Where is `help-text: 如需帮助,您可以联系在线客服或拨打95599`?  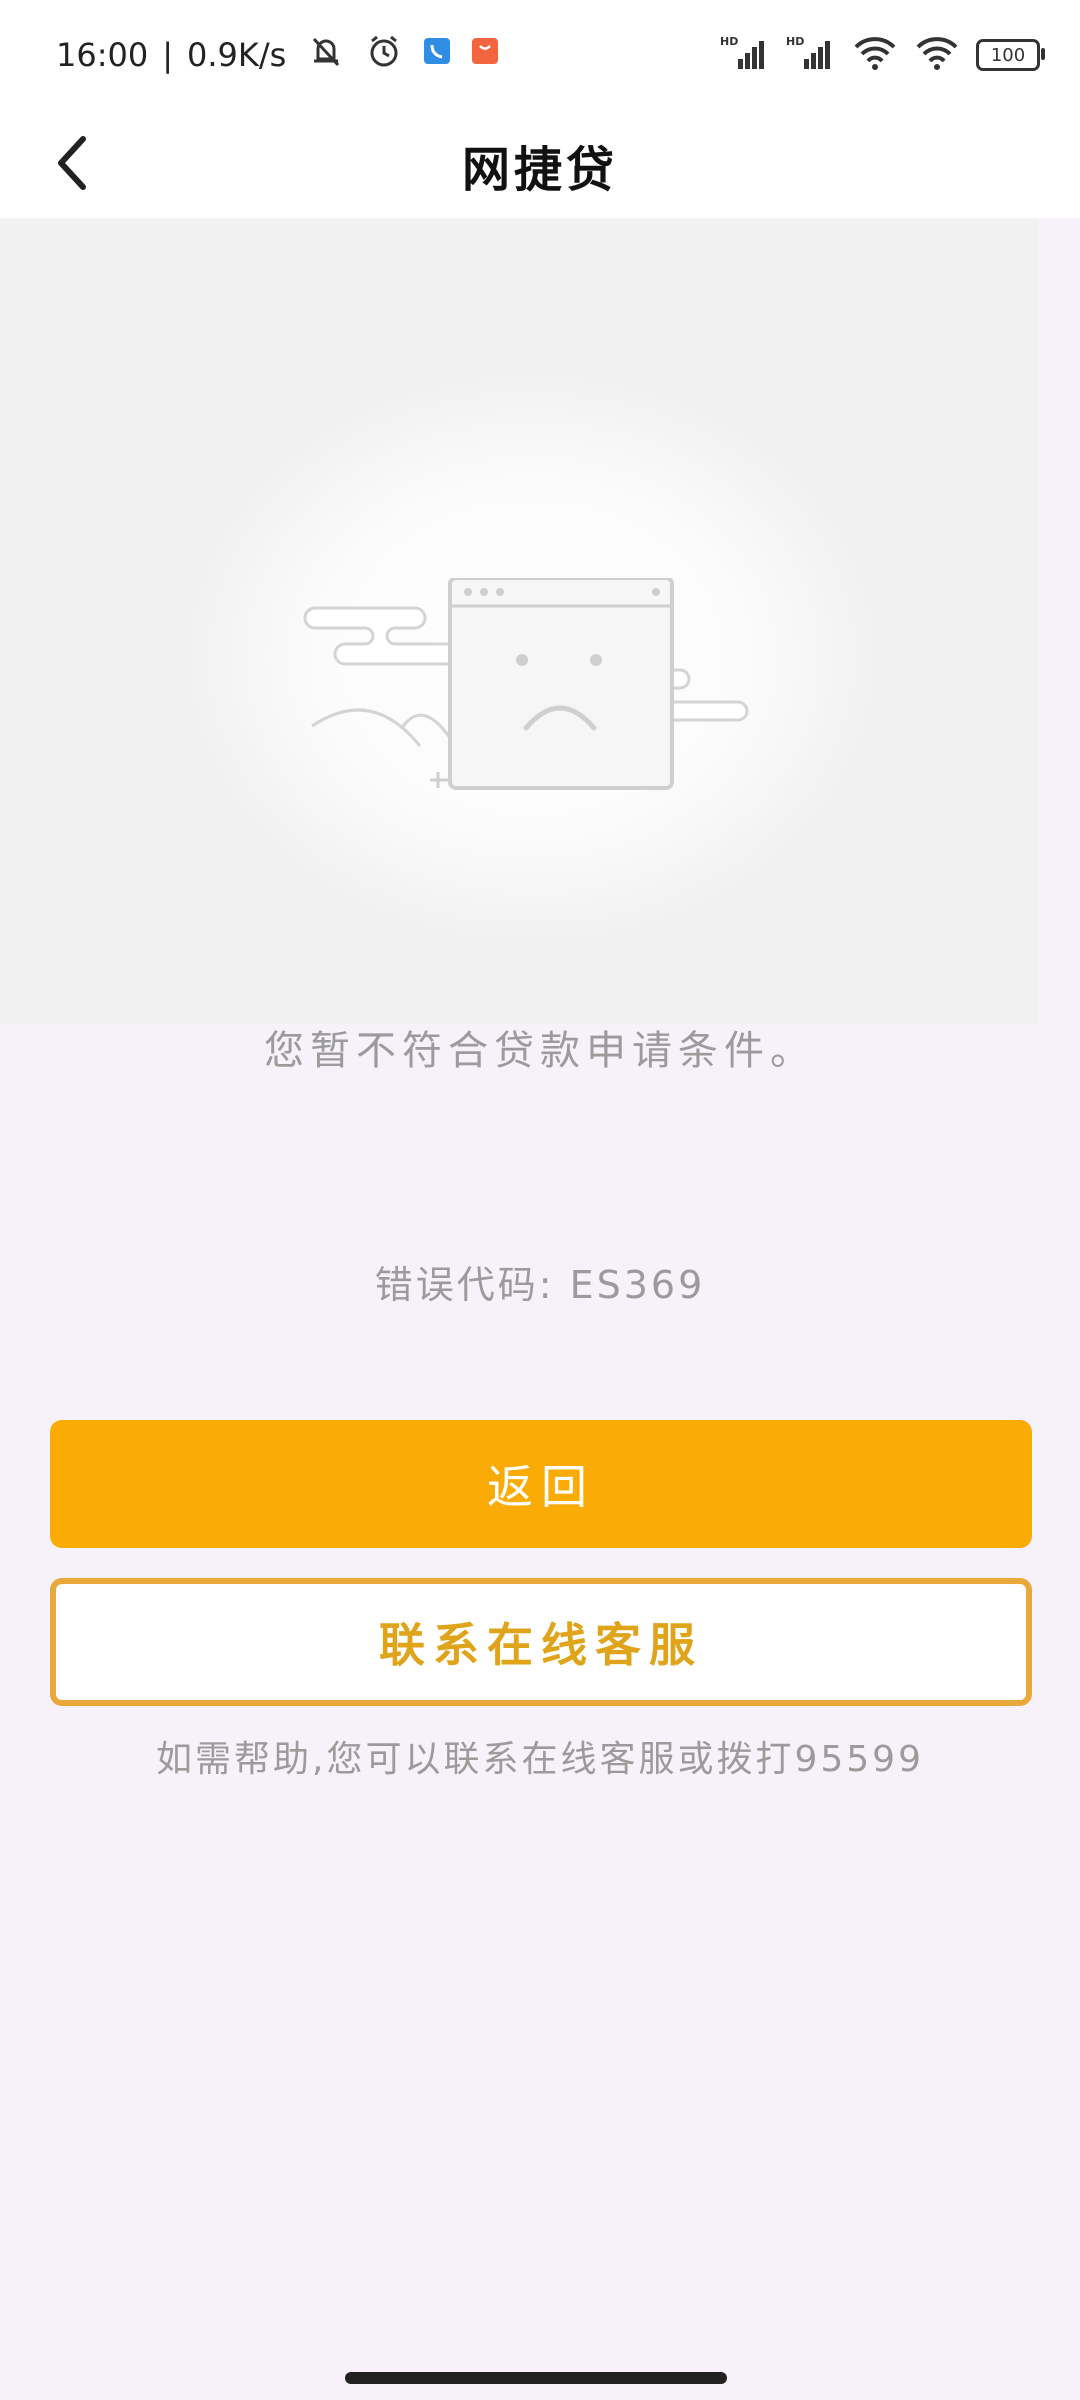
help-text: 如需帮助,您可以联系在线客服或拨打95599 is located at coordinates (540, 1759).